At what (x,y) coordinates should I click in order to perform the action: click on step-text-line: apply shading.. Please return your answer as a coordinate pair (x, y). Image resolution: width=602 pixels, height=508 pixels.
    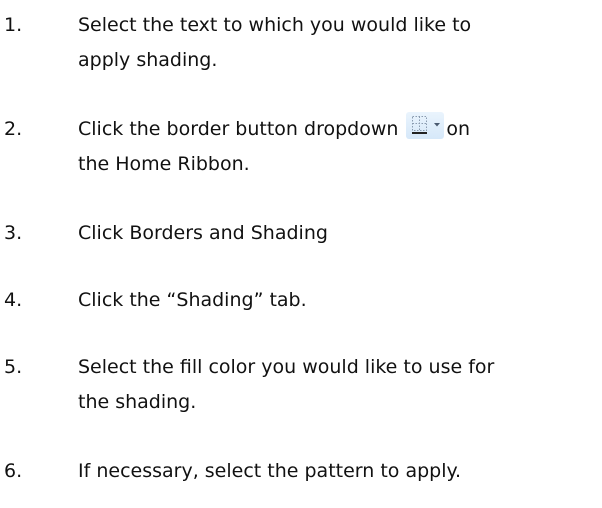
    Looking at the image, I should click on (148, 60).